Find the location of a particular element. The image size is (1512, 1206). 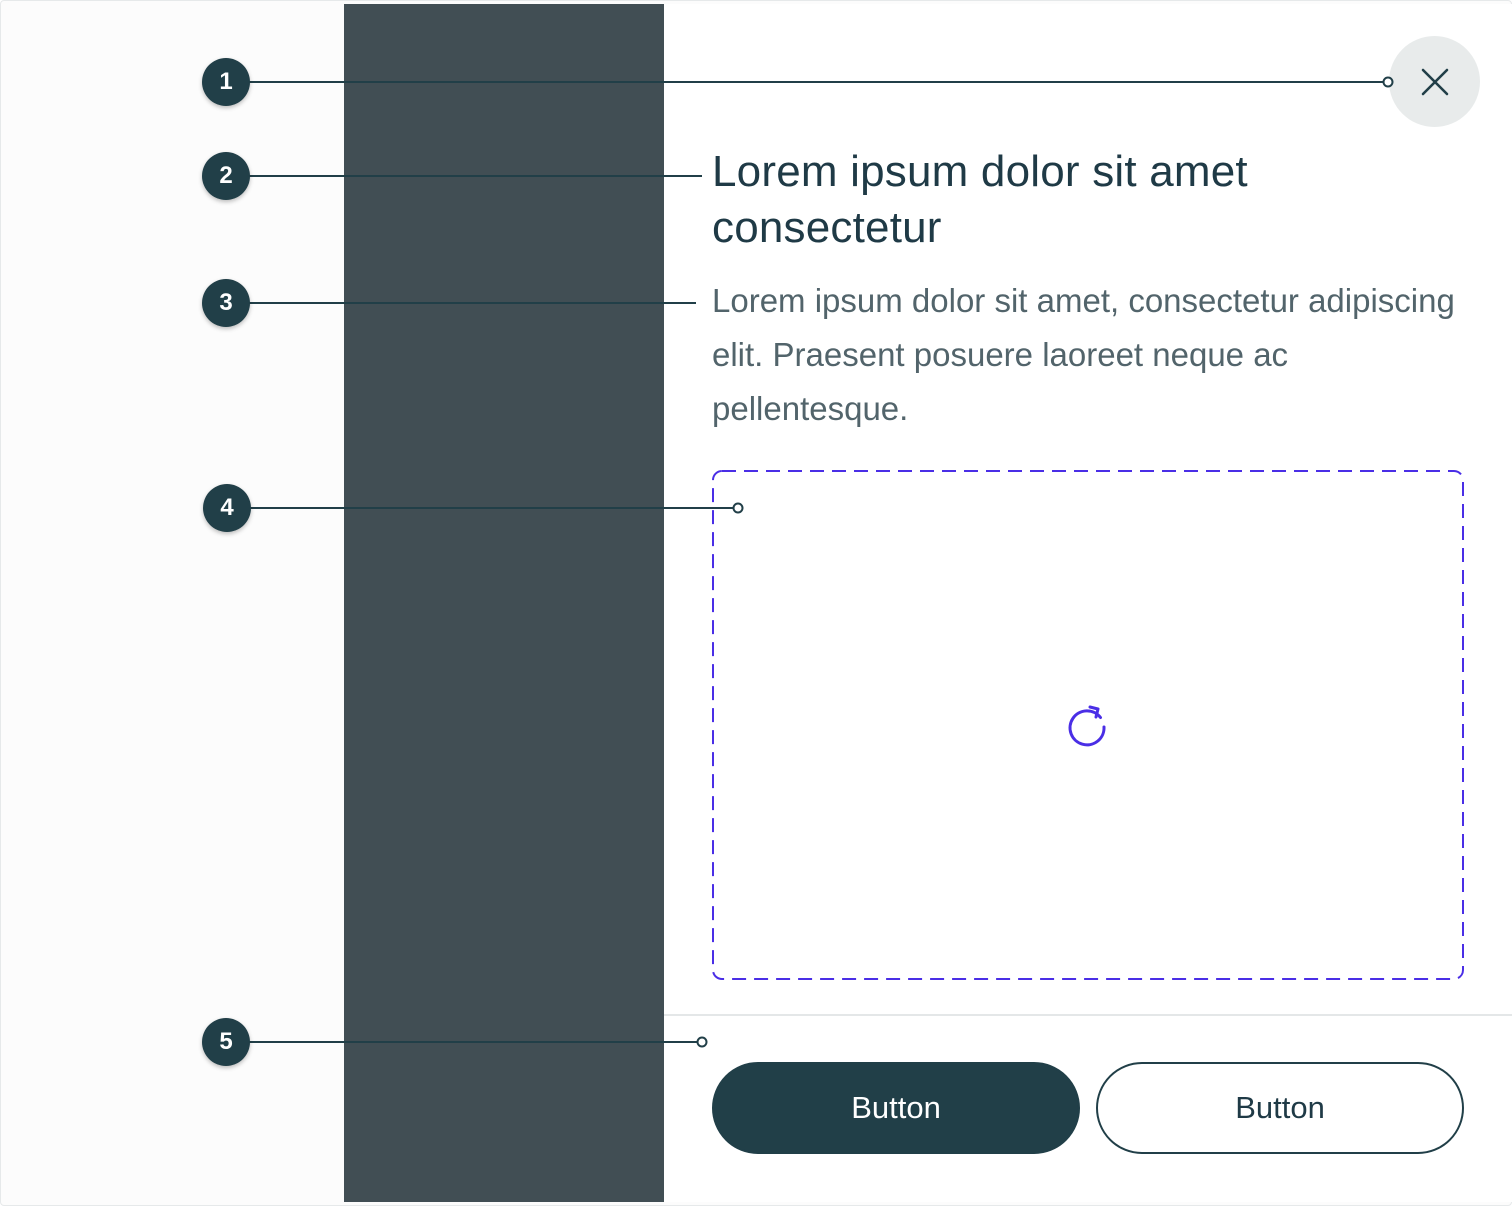

annotation-badge-5: 5 is located at coordinates (226, 1042).